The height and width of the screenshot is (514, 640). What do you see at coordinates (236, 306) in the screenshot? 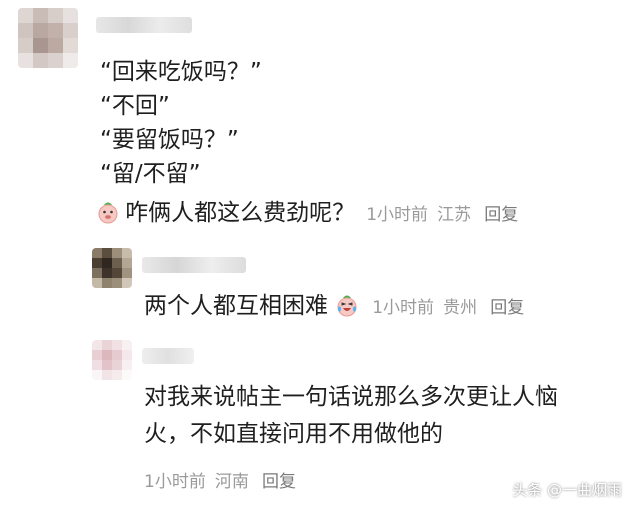
I see `reply-text: 两个人都互相困难` at bounding box center [236, 306].